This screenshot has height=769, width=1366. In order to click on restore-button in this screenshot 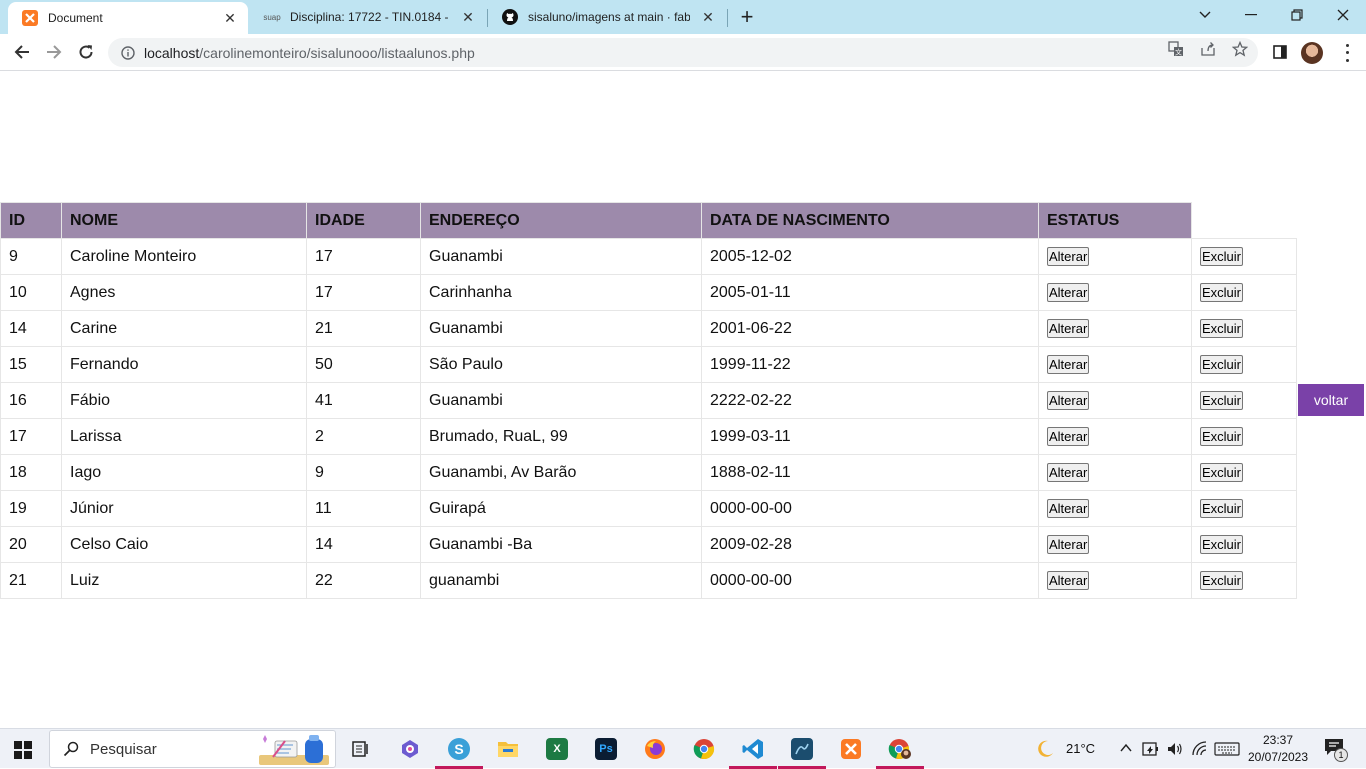, I will do `click(1297, 15)`.